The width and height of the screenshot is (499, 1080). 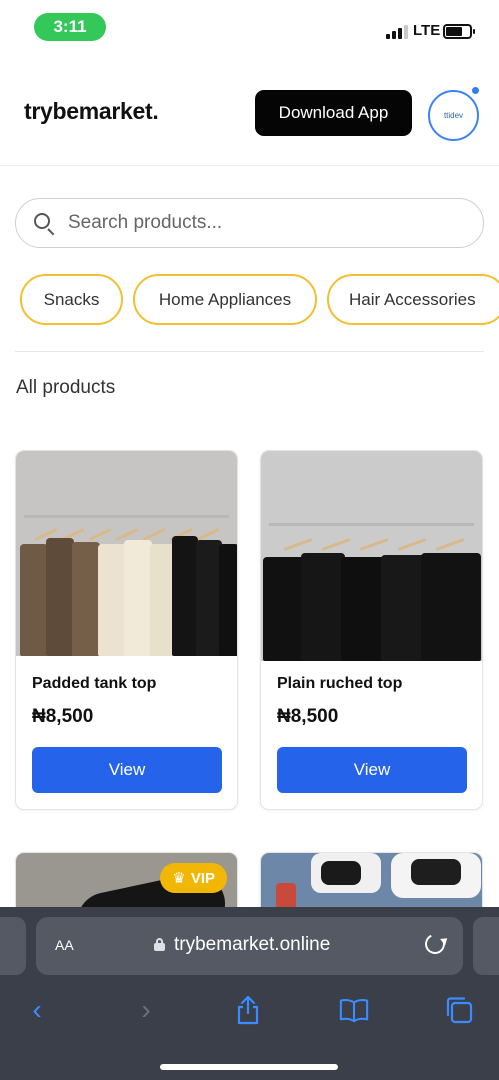 I want to click on divider, so click(x=249, y=351).